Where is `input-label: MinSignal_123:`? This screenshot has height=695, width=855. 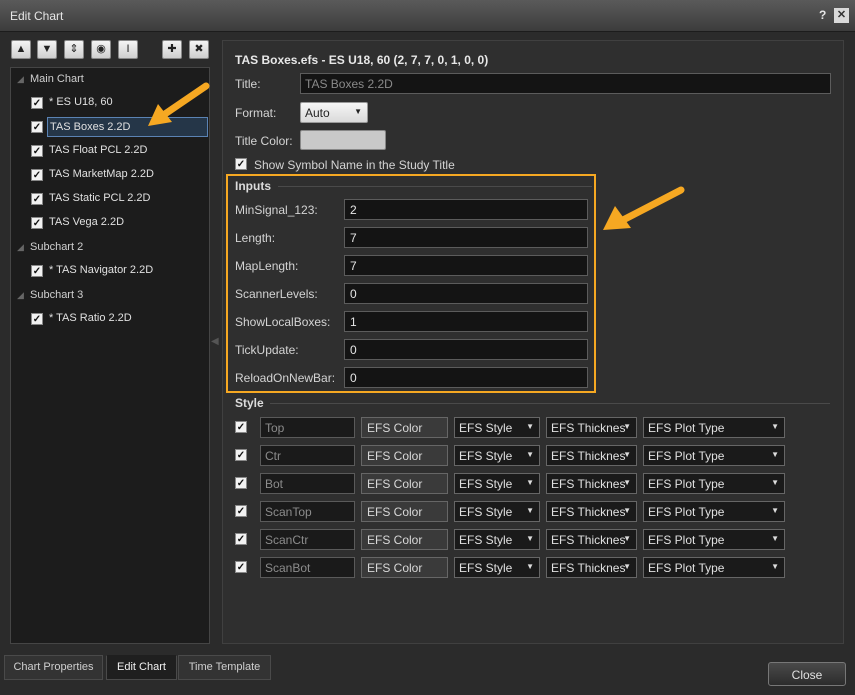 input-label: MinSignal_123: is located at coordinates (276, 210).